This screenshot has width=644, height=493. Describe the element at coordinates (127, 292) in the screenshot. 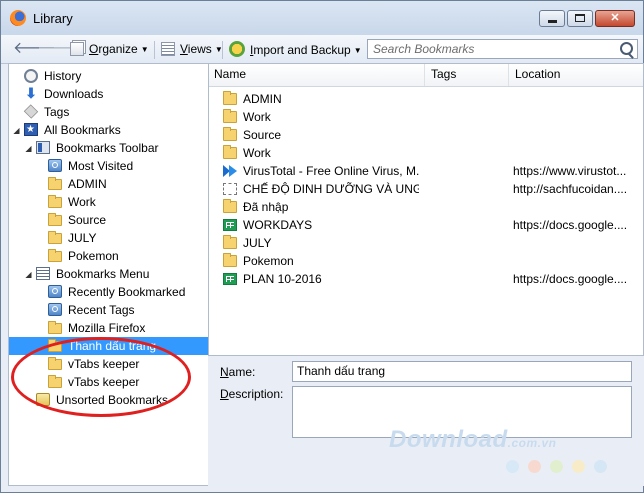

I see `tree-item-label: Recently Bookmarked` at that location.